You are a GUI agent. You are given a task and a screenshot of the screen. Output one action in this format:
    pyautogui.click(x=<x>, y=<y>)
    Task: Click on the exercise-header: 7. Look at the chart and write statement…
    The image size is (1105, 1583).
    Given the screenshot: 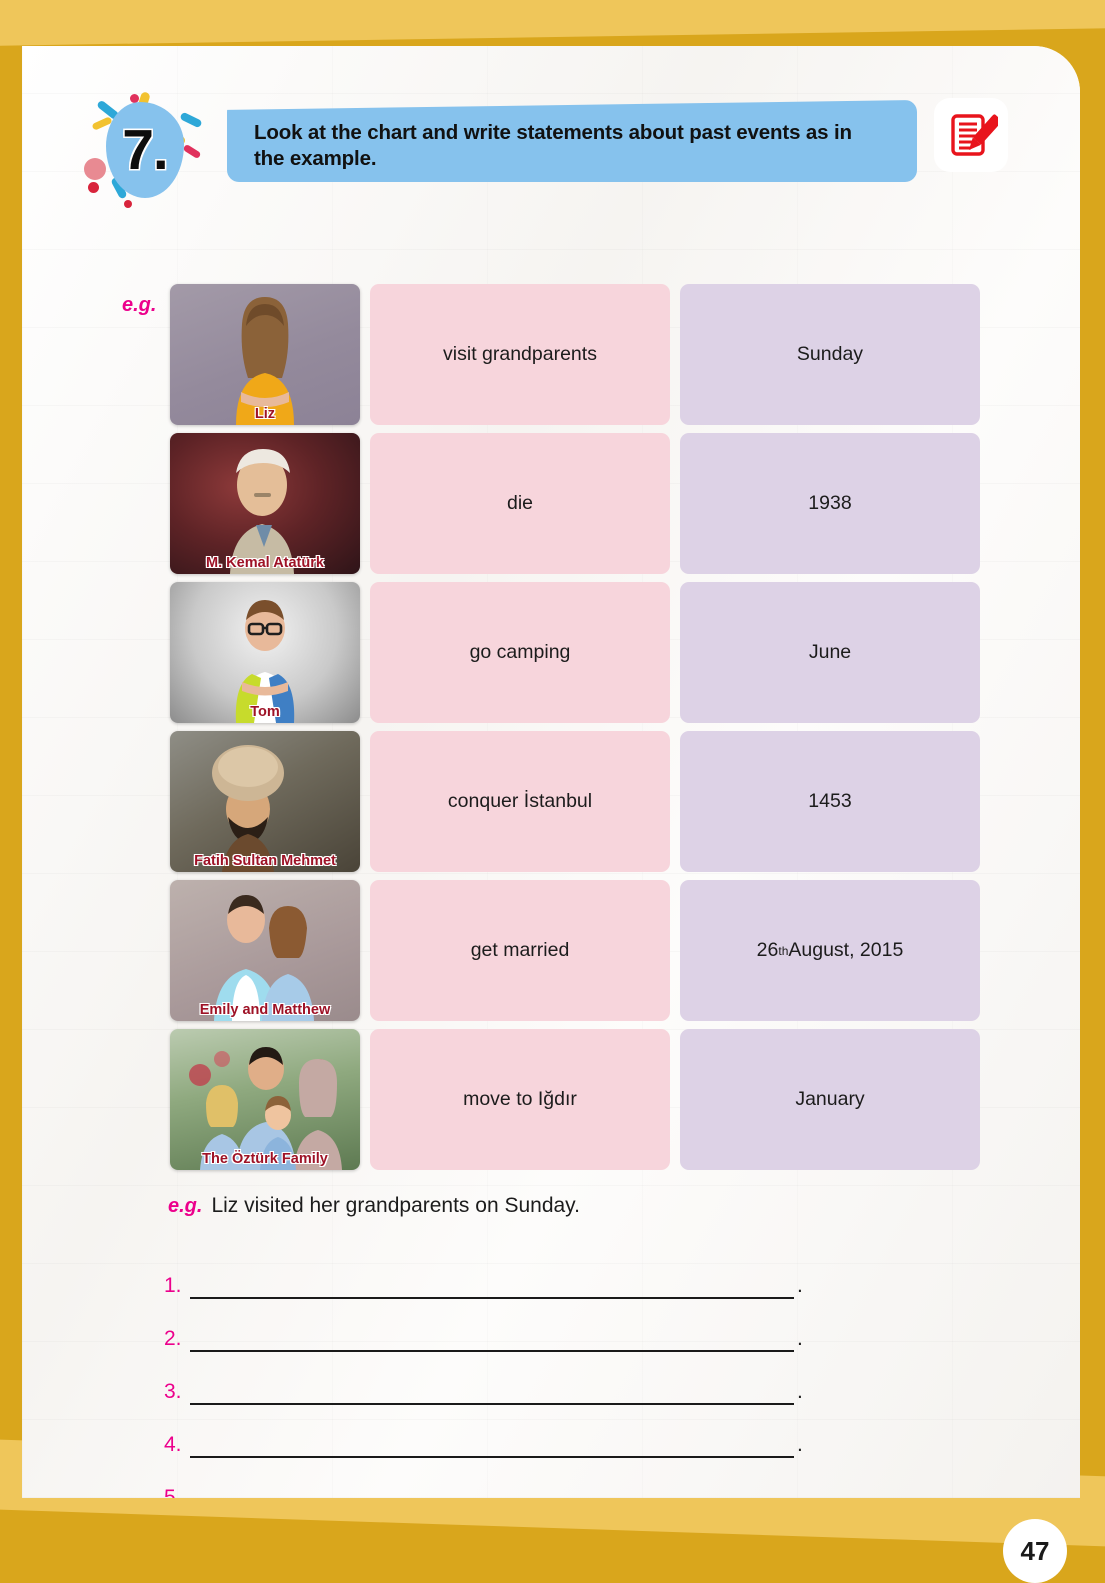 What is the action you would take?
    pyautogui.click(x=551, y=151)
    